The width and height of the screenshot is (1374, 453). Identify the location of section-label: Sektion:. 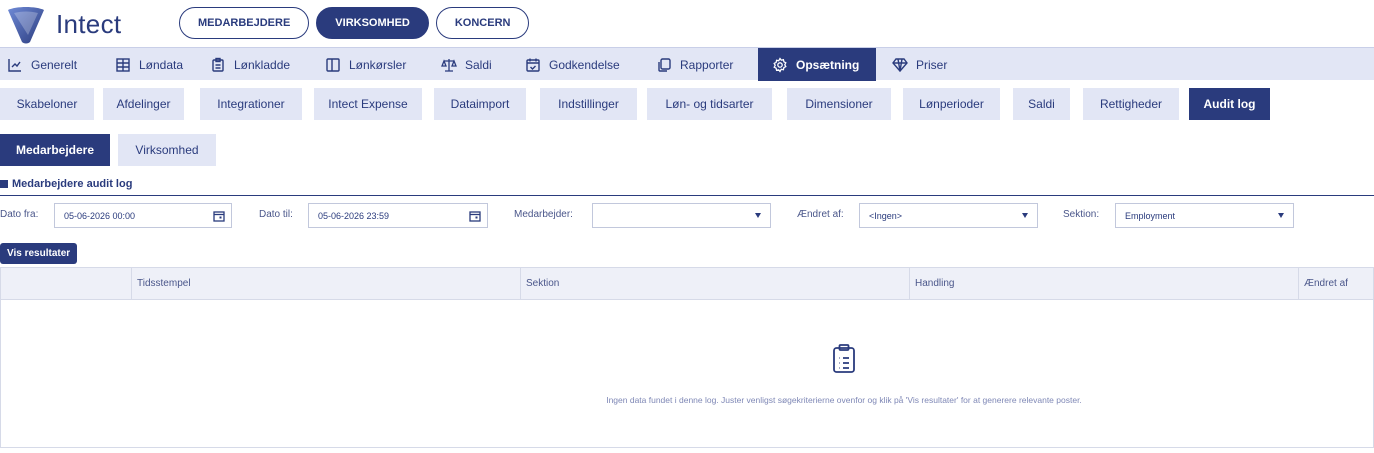
(1081, 214).